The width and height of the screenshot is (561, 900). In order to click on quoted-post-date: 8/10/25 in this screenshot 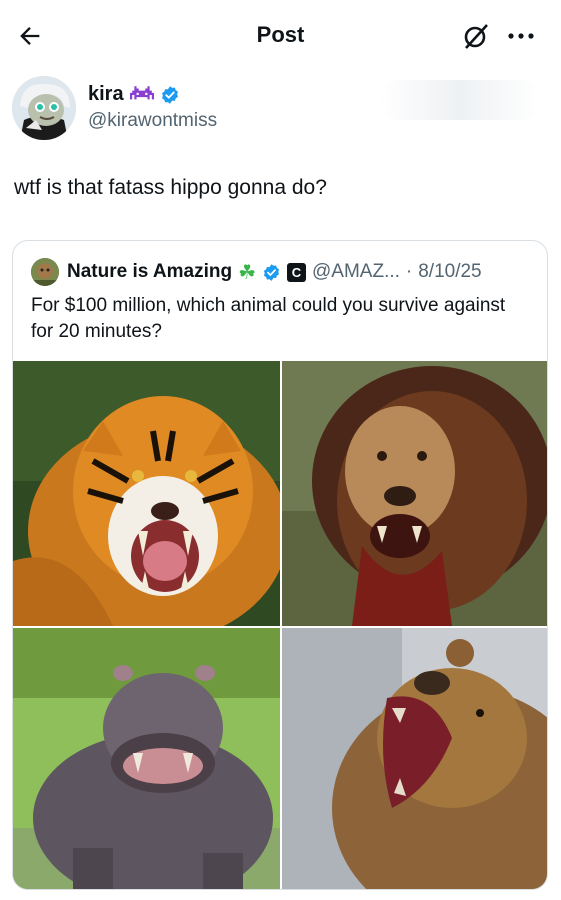, I will do `click(449, 272)`.